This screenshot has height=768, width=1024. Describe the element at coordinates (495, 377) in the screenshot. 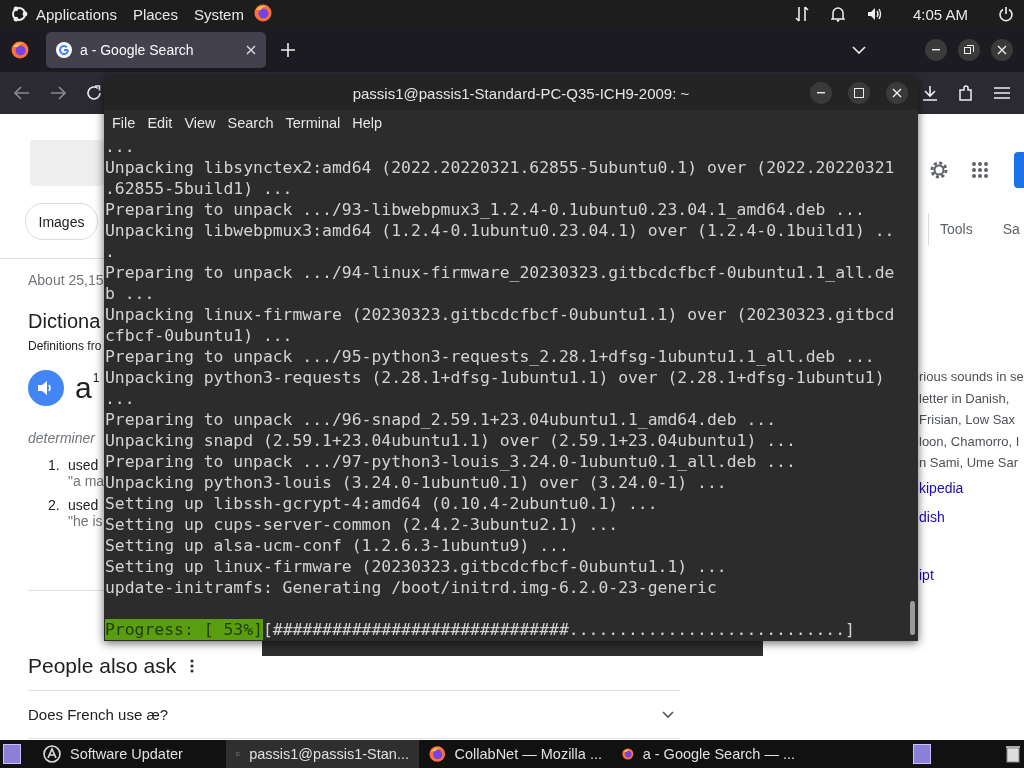

I see `terminal-line: Unpacking python3-requests (2.28.1+dfsg-1ubuntu1.1) over (2.28.1+dfsg-1ubuntu1)` at that location.